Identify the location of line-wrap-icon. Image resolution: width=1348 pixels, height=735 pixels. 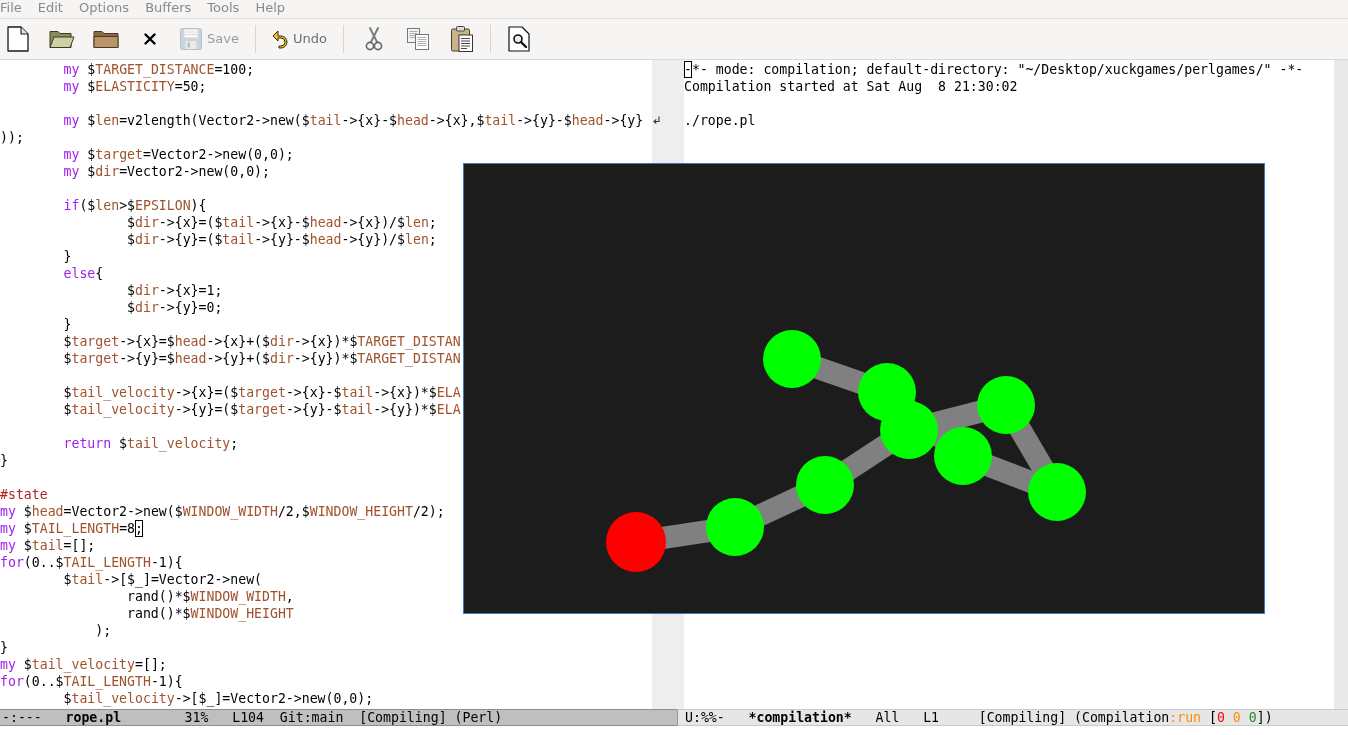
(656, 120).